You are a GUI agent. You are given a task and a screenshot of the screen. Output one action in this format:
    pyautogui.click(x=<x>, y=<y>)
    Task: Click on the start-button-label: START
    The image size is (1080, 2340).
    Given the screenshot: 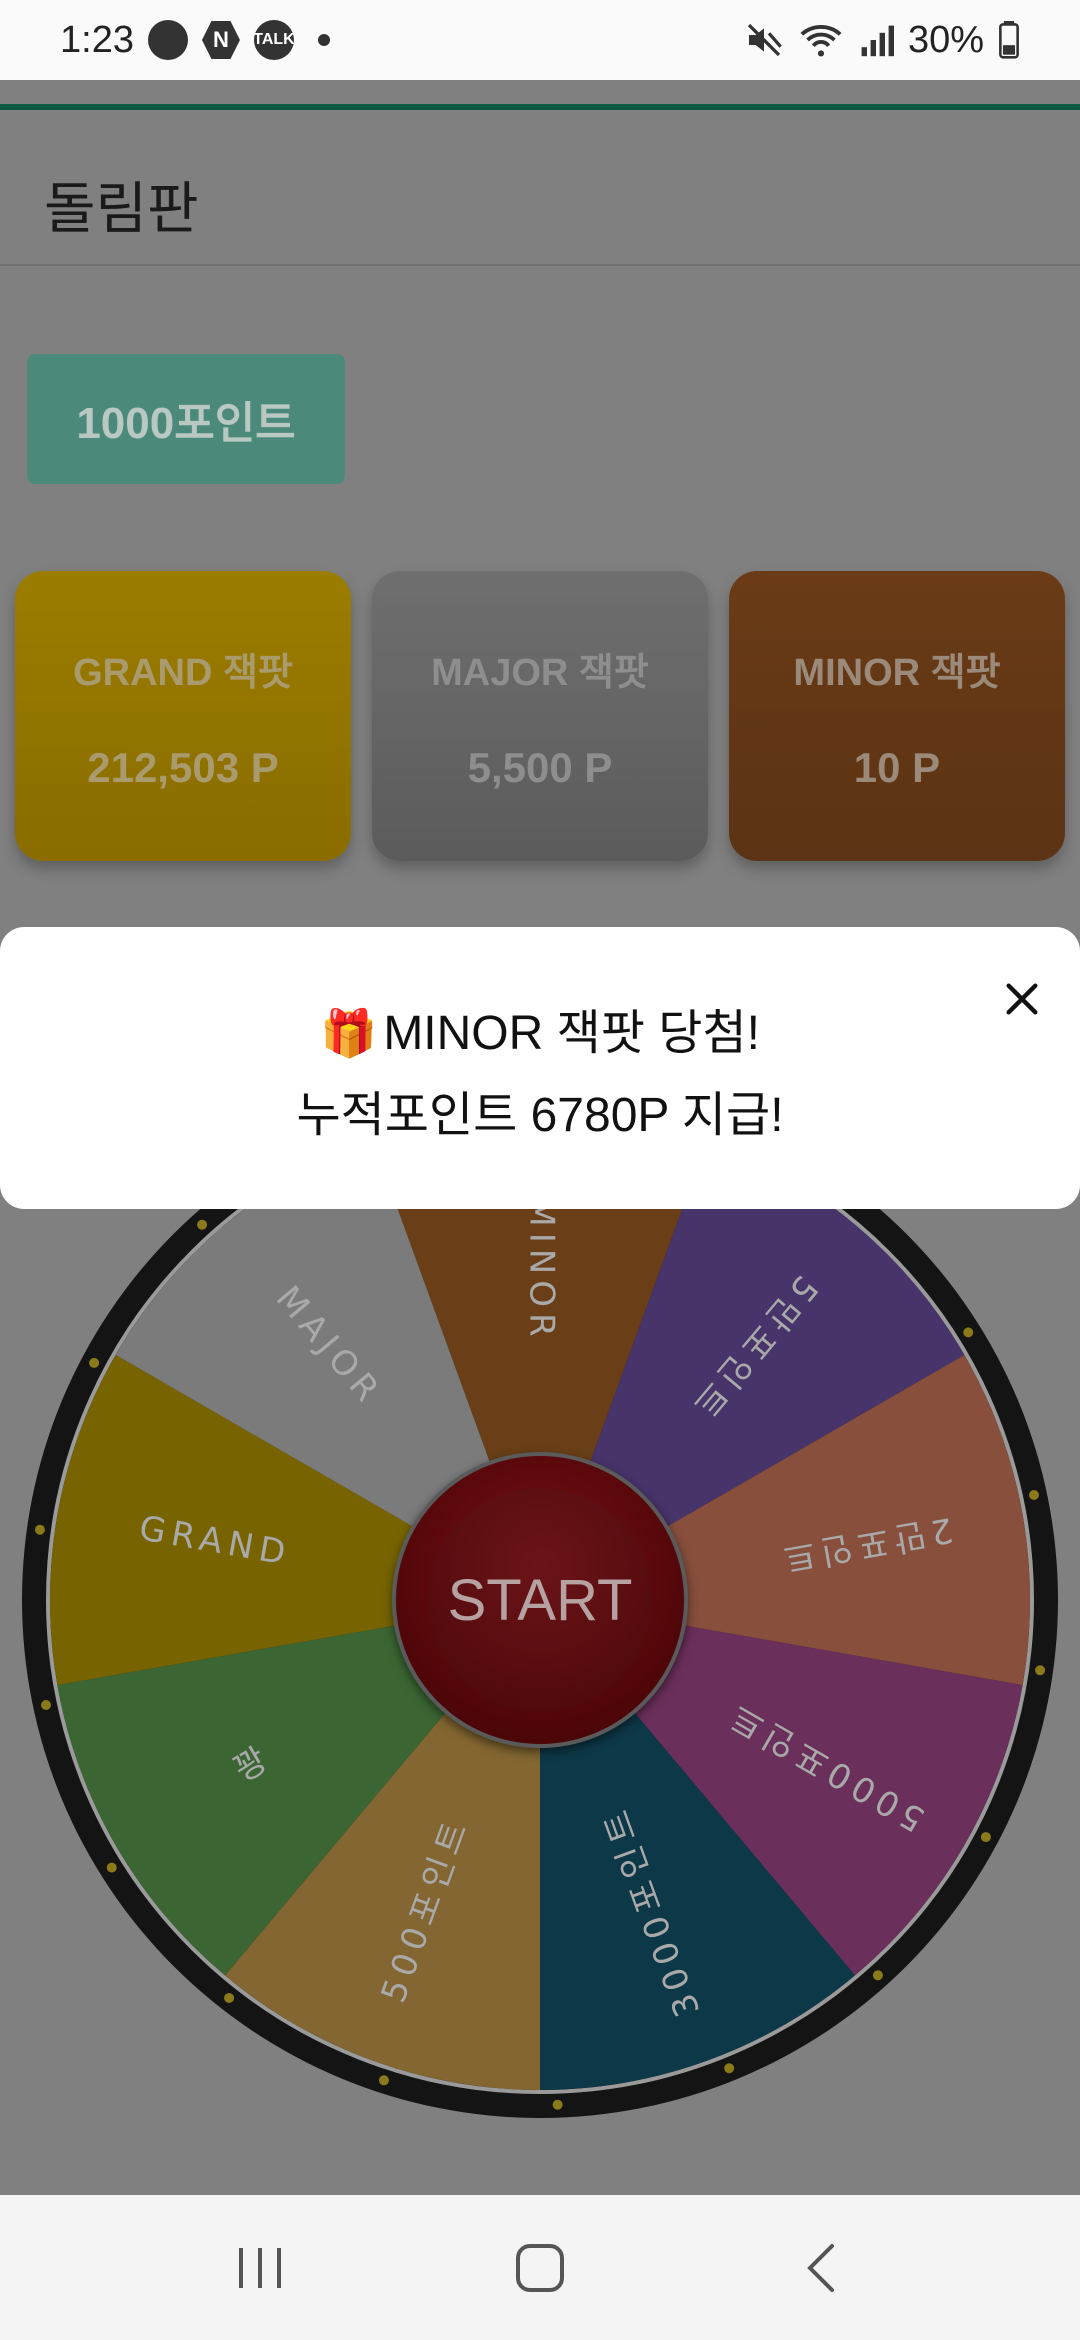 What is the action you would take?
    pyautogui.click(x=540, y=1600)
    